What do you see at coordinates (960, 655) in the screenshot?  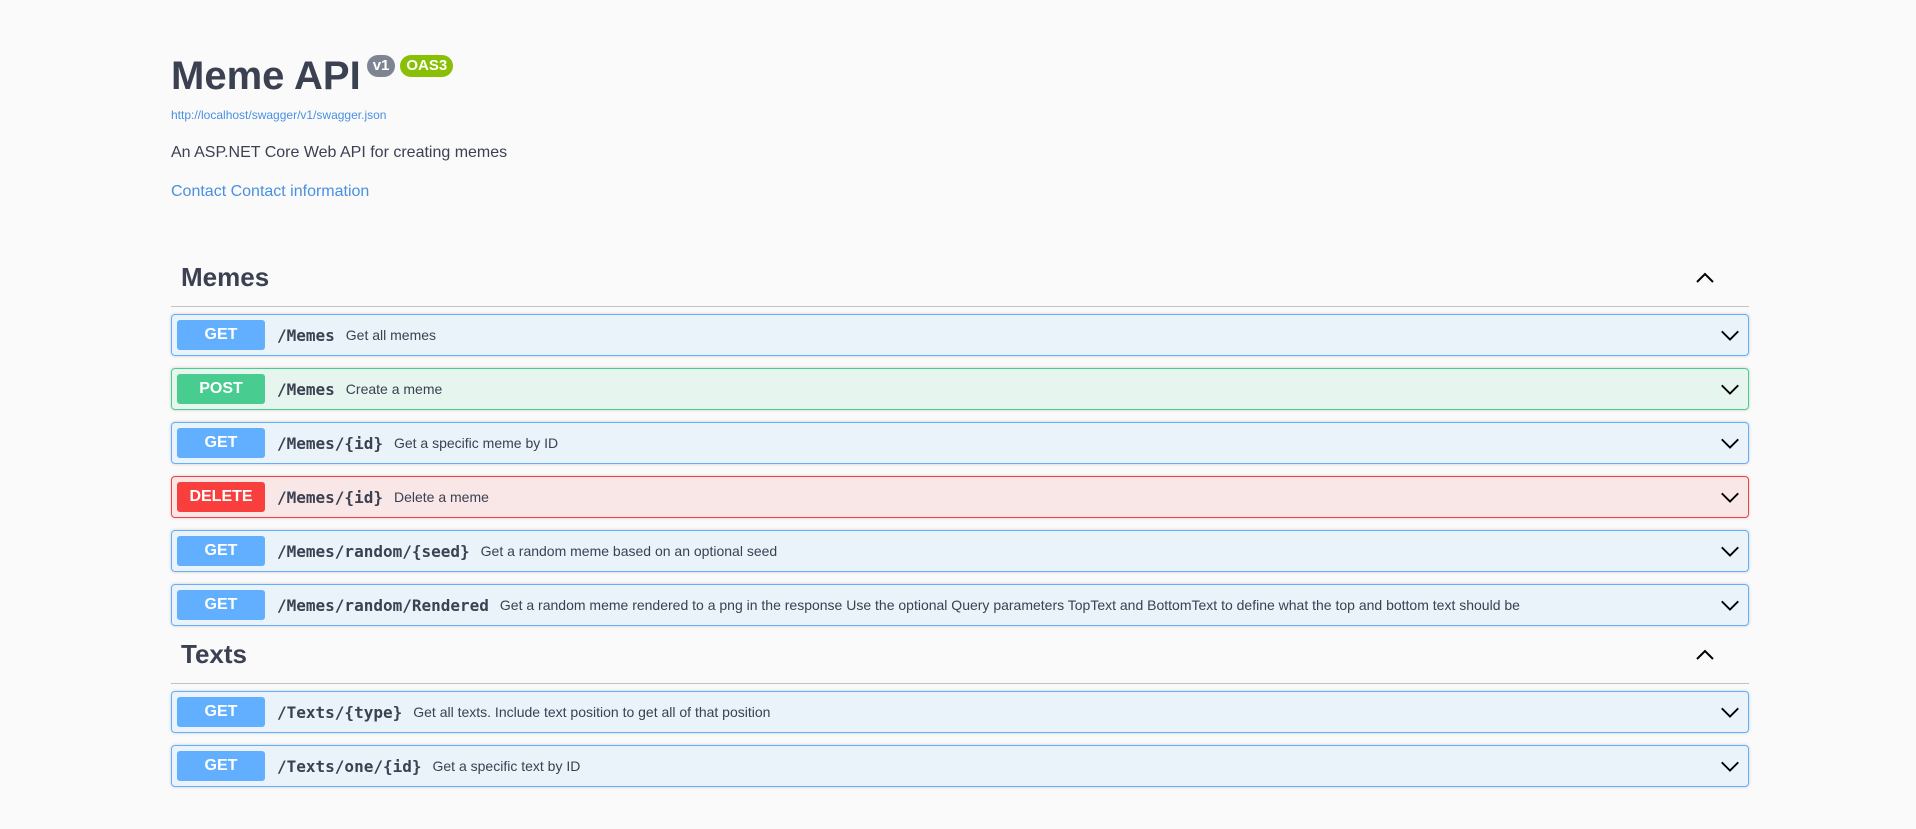 I see `tag-header: Texts` at bounding box center [960, 655].